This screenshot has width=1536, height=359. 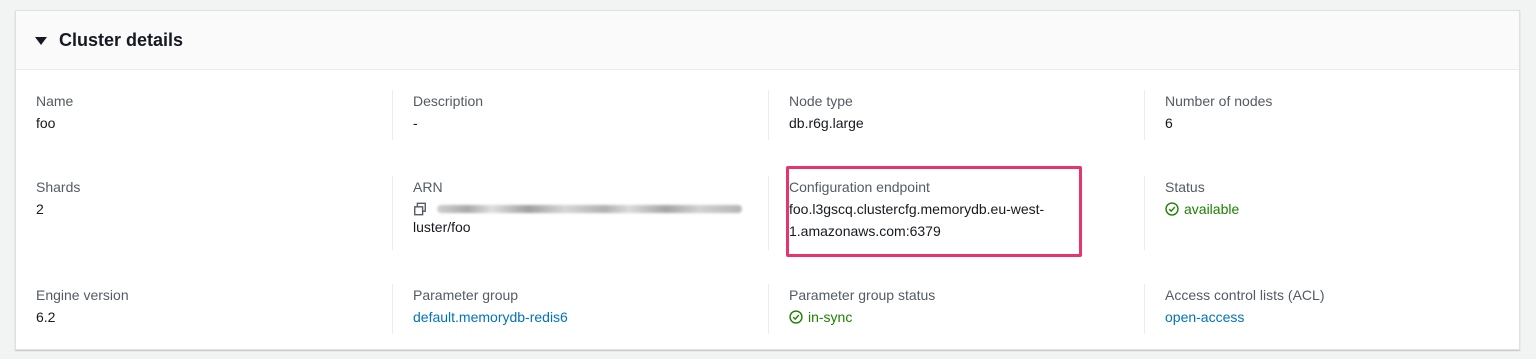 What do you see at coordinates (934, 211) in the screenshot?
I see `configuration-endpoint-highlight` at bounding box center [934, 211].